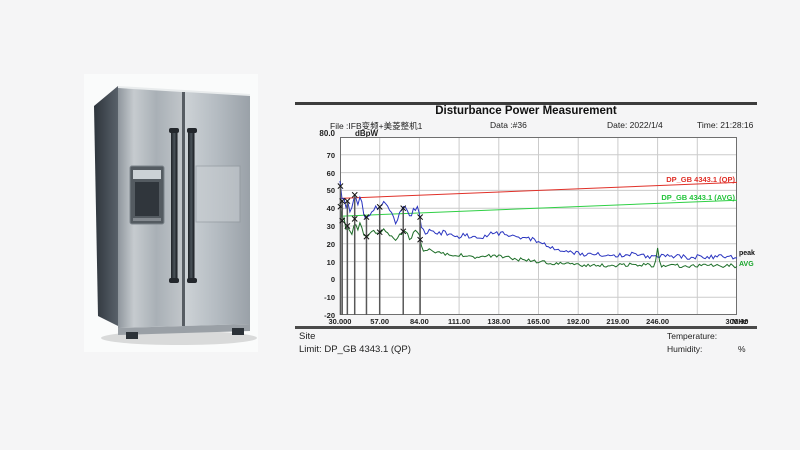 The width and height of the screenshot is (800, 450). What do you see at coordinates (526, 111) in the screenshot?
I see `report-title: Disturbance Power Measurement` at bounding box center [526, 111].